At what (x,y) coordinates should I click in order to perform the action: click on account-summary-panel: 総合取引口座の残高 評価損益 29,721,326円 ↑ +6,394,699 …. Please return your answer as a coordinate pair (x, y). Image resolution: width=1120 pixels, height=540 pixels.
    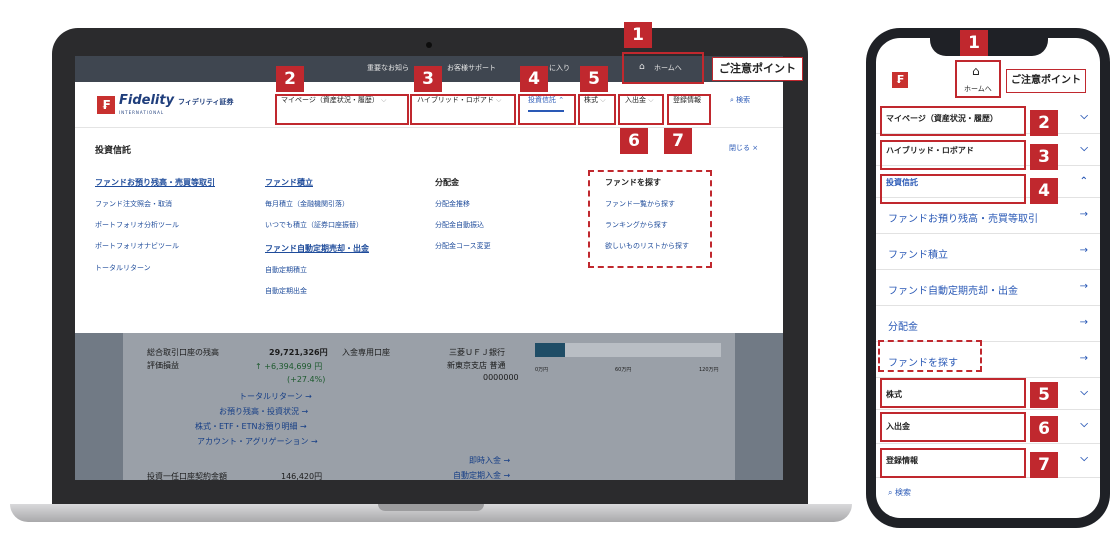
    Looking at the image, I should click on (429, 406).